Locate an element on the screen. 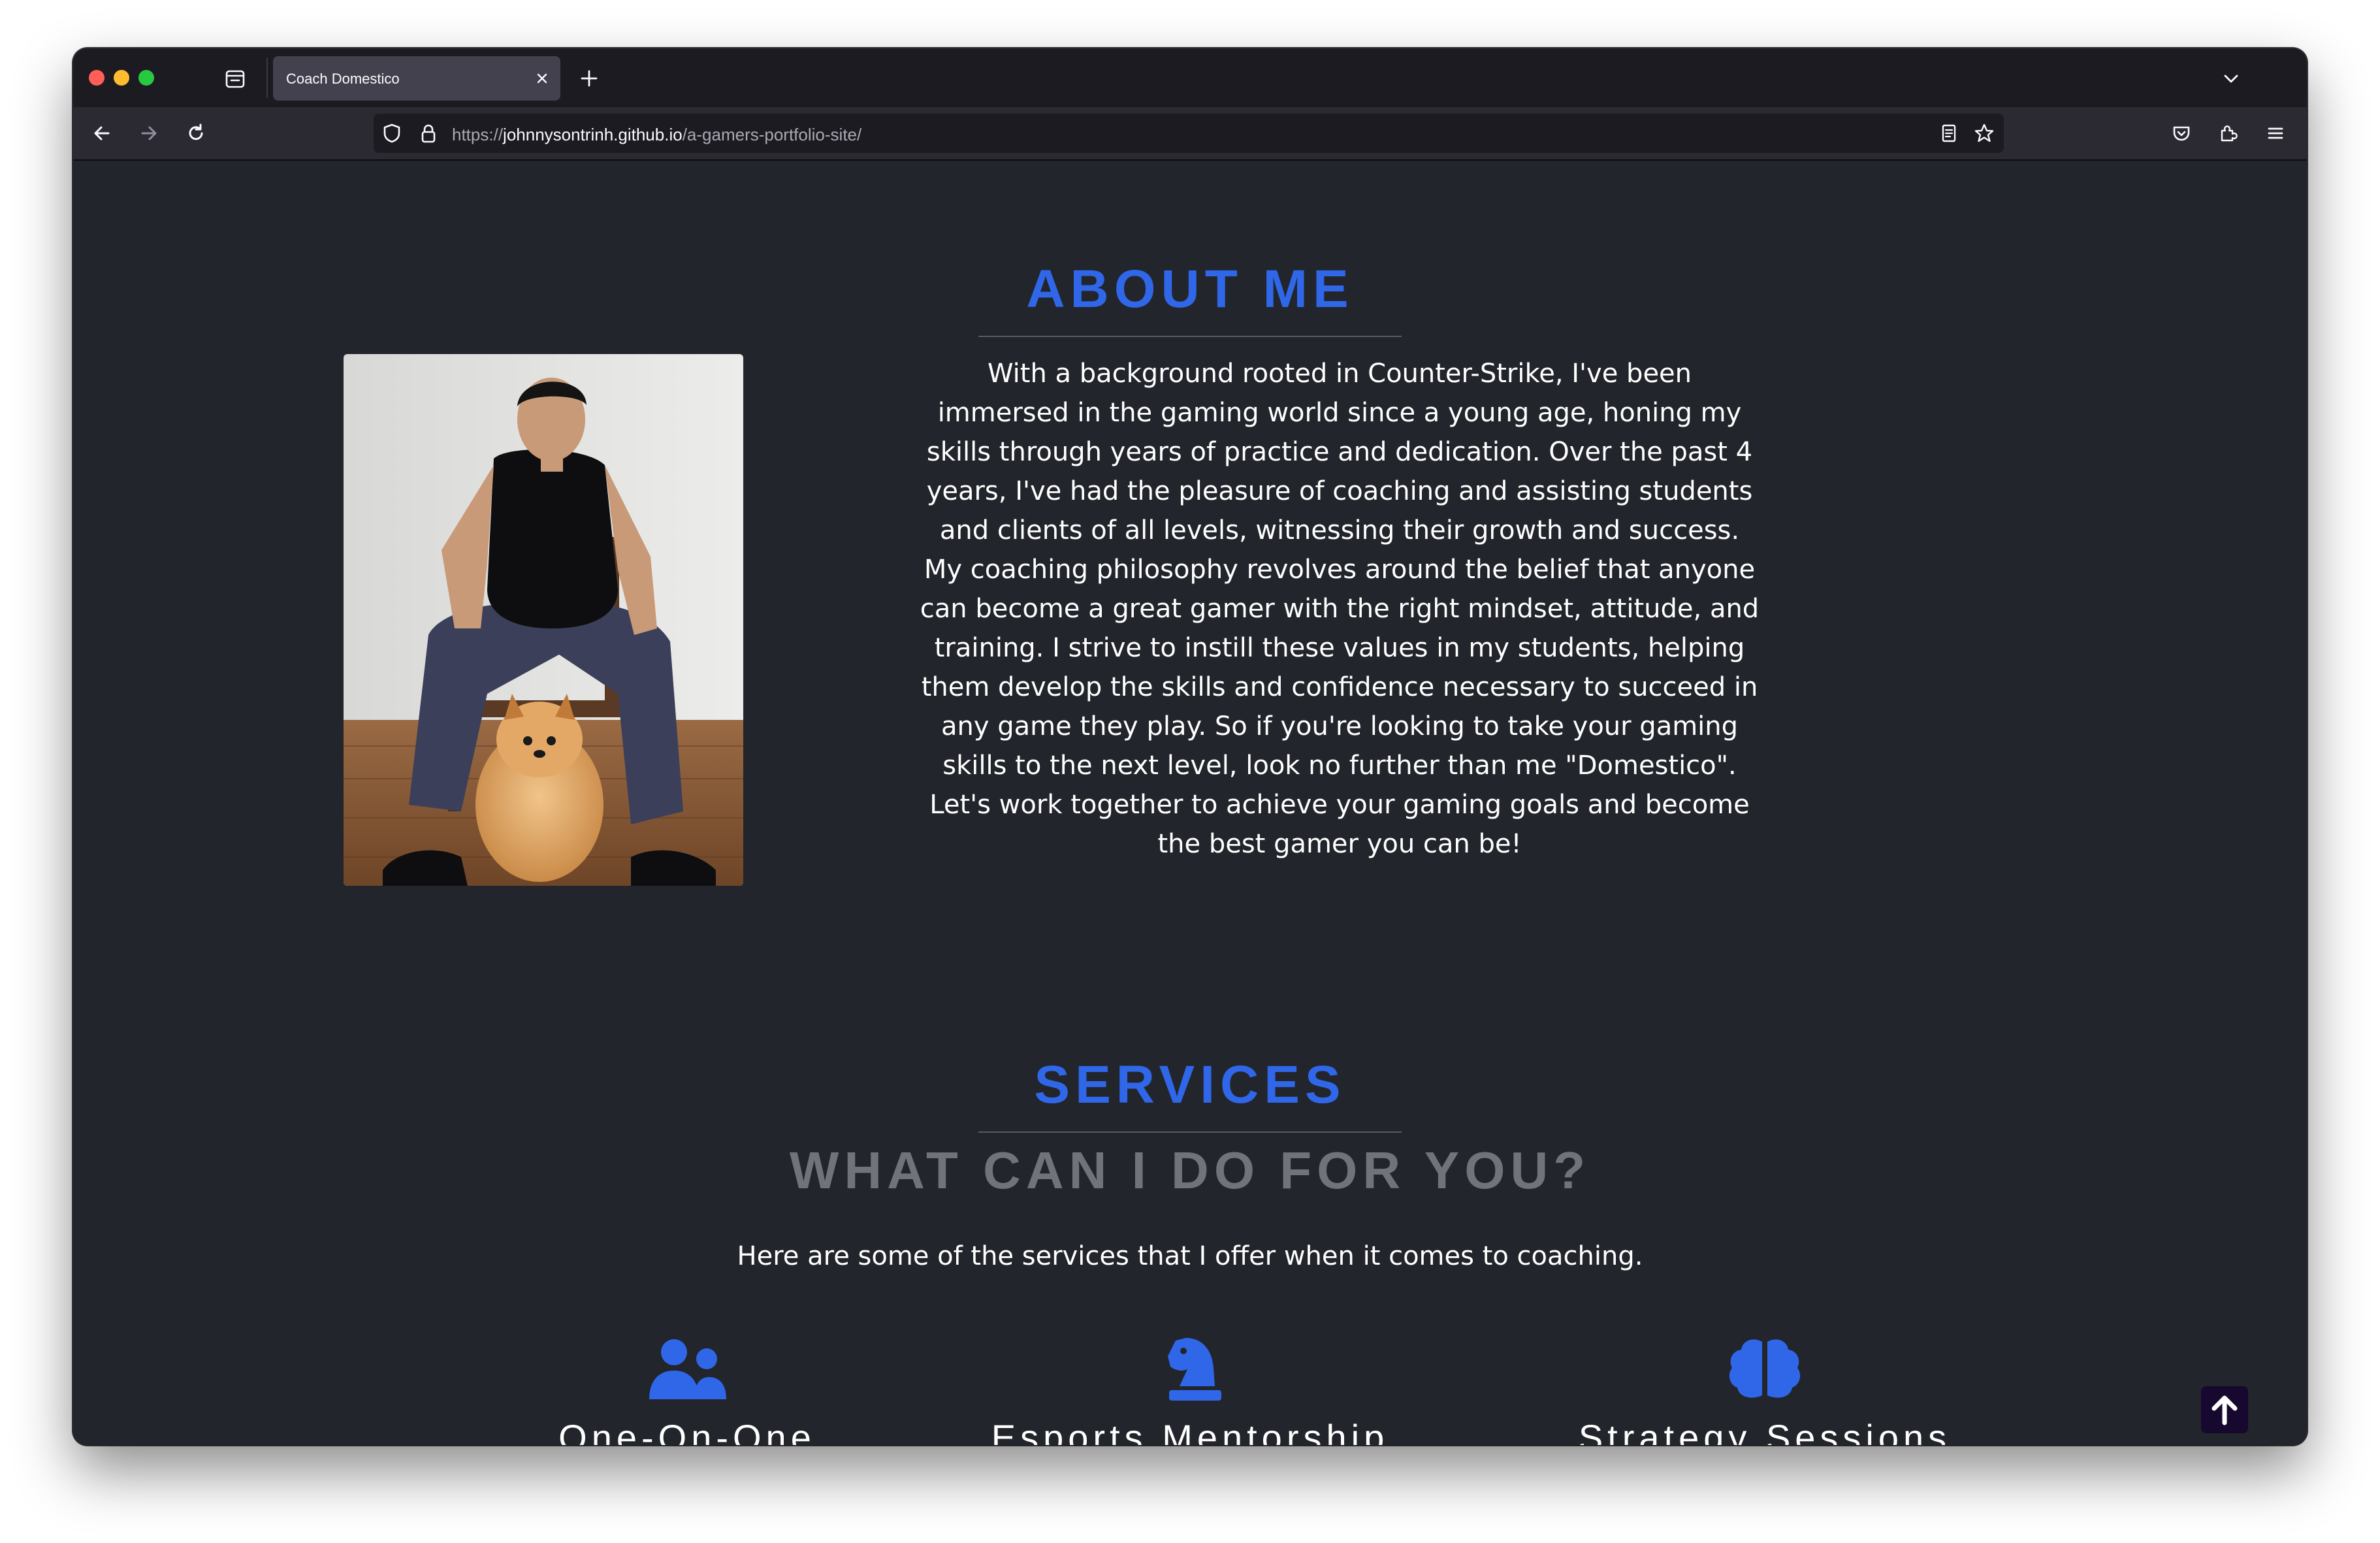 The width and height of the screenshot is (2380, 1543). chess-knight-icon is located at coordinates (1194, 1369).